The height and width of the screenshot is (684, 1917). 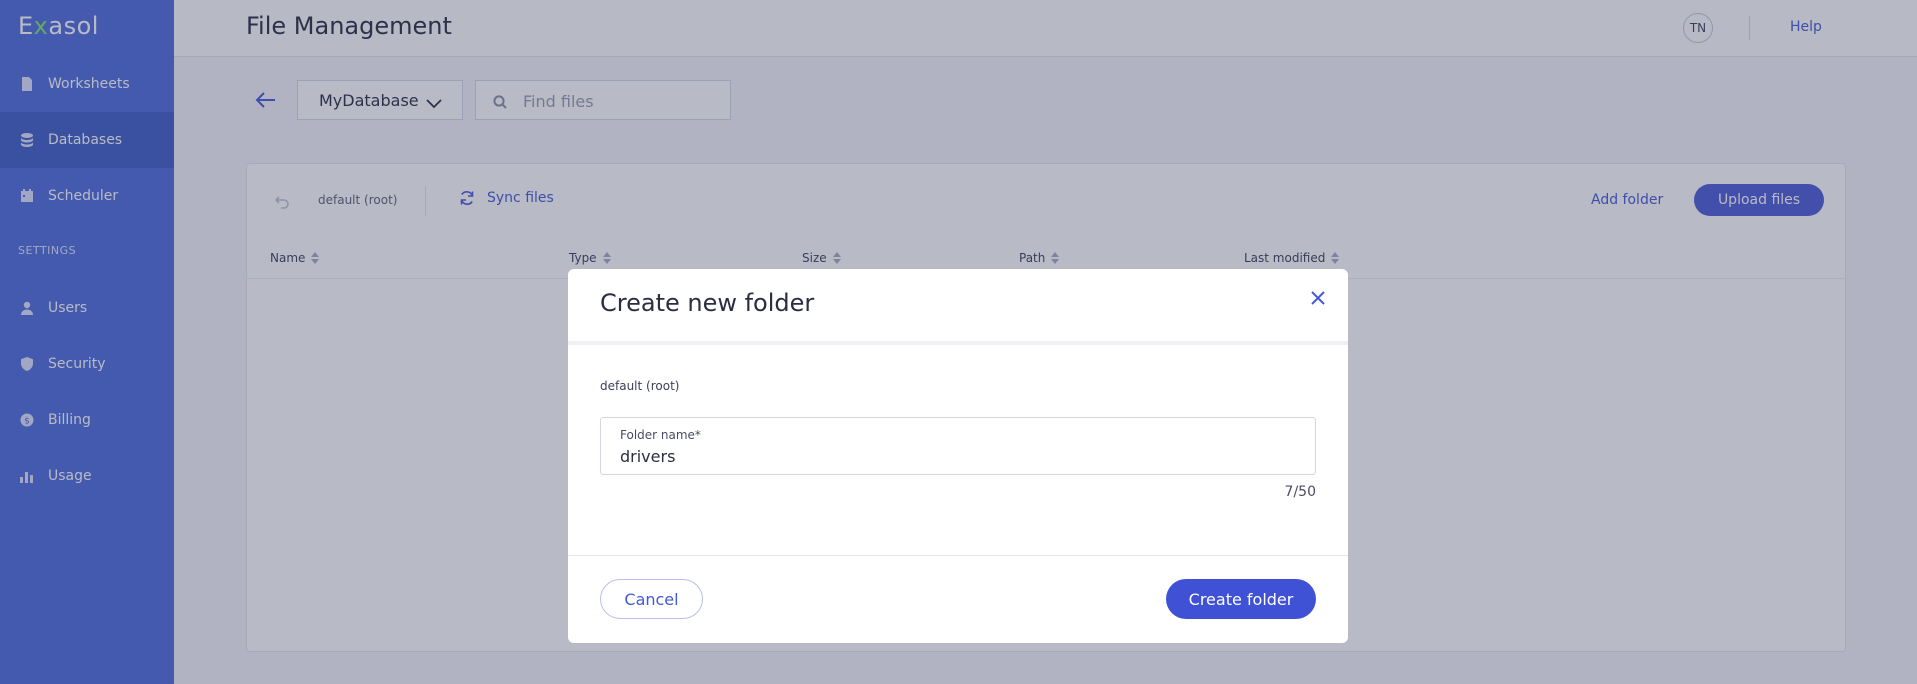 I want to click on dialog-header-divider, so click(x=958, y=343).